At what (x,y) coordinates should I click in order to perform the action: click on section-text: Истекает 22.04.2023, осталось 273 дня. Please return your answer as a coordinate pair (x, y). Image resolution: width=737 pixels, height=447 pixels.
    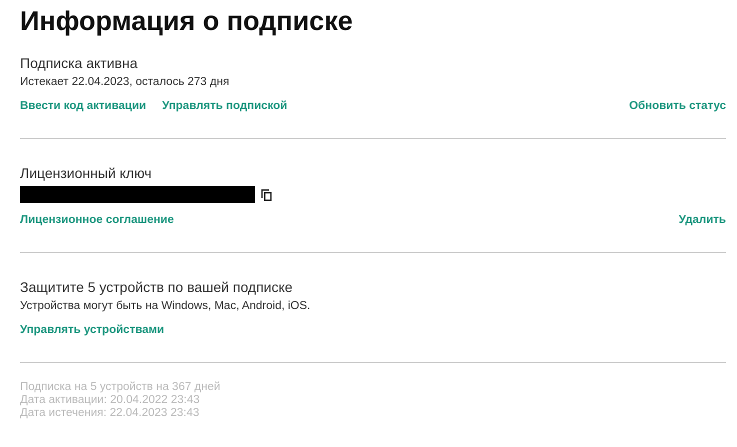
    Looking at the image, I should click on (125, 82).